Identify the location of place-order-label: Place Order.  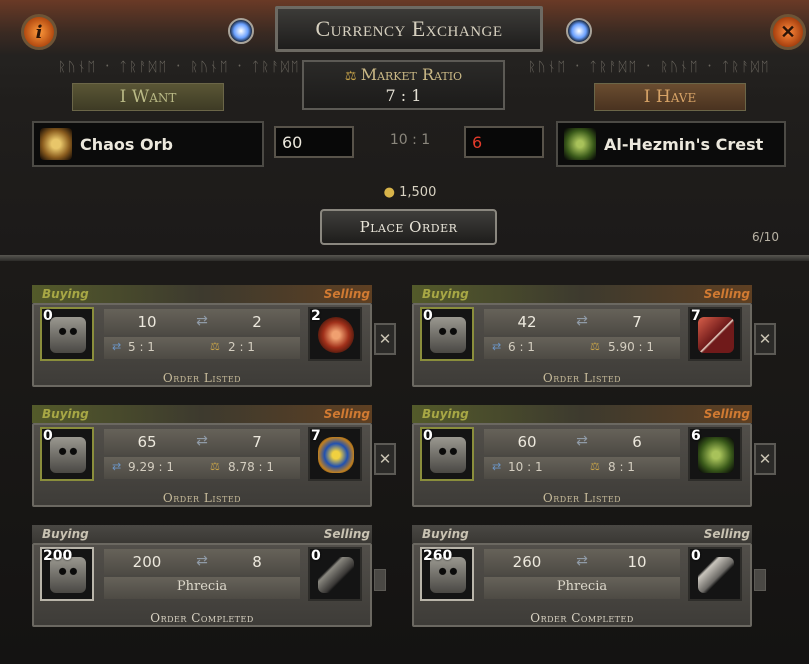
(408, 227).